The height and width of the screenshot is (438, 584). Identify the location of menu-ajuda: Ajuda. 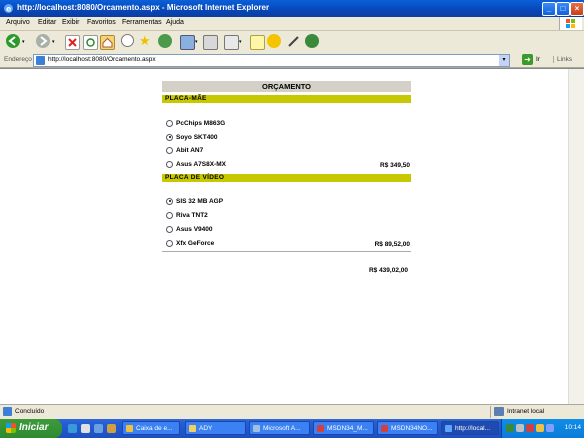
(175, 22).